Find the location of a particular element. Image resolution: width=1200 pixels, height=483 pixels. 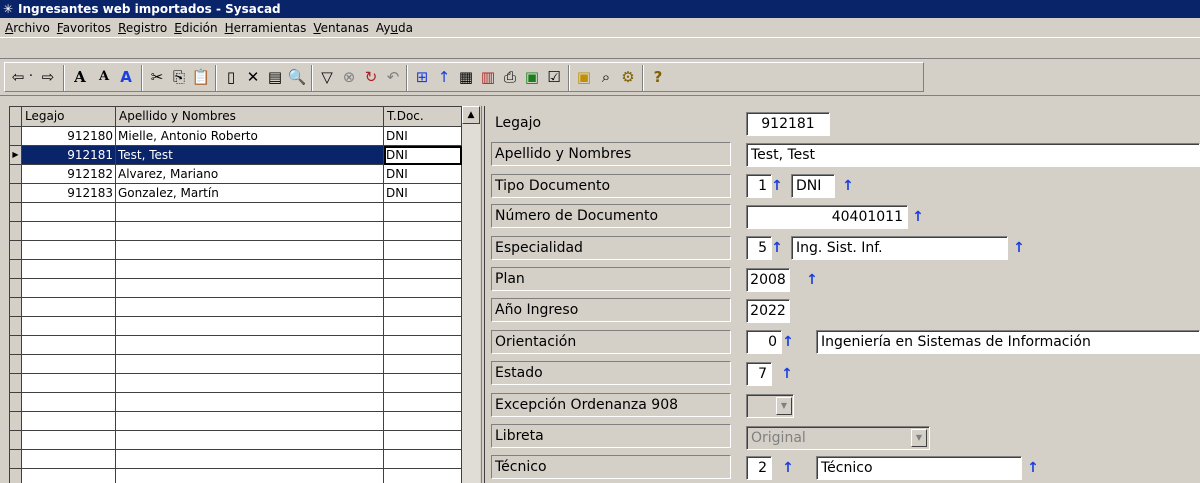

font-smaller-icon: A is located at coordinates (104, 77).